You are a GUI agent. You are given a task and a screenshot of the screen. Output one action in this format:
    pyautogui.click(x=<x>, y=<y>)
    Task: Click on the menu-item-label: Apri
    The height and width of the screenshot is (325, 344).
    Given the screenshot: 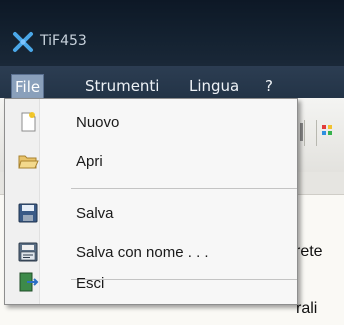 What is the action you would take?
    pyautogui.click(x=89, y=161)
    